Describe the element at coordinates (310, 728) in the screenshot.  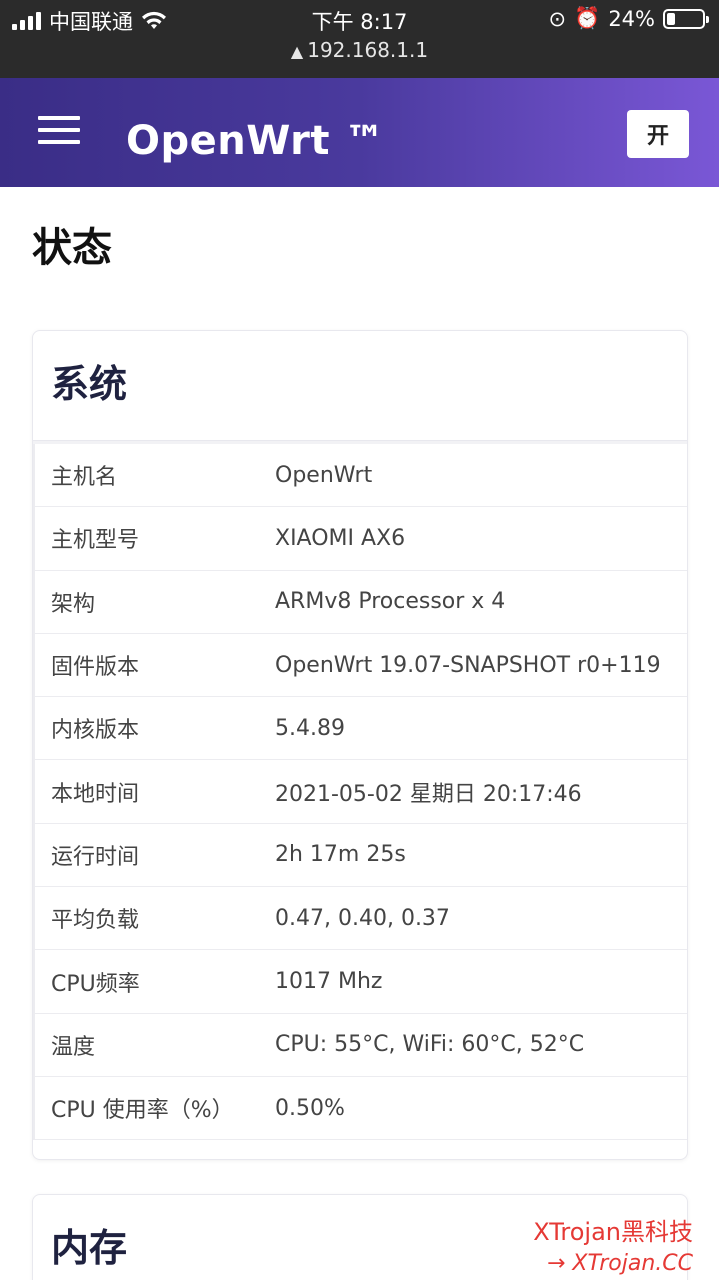
I see `row-value: 5.4.89` at that location.